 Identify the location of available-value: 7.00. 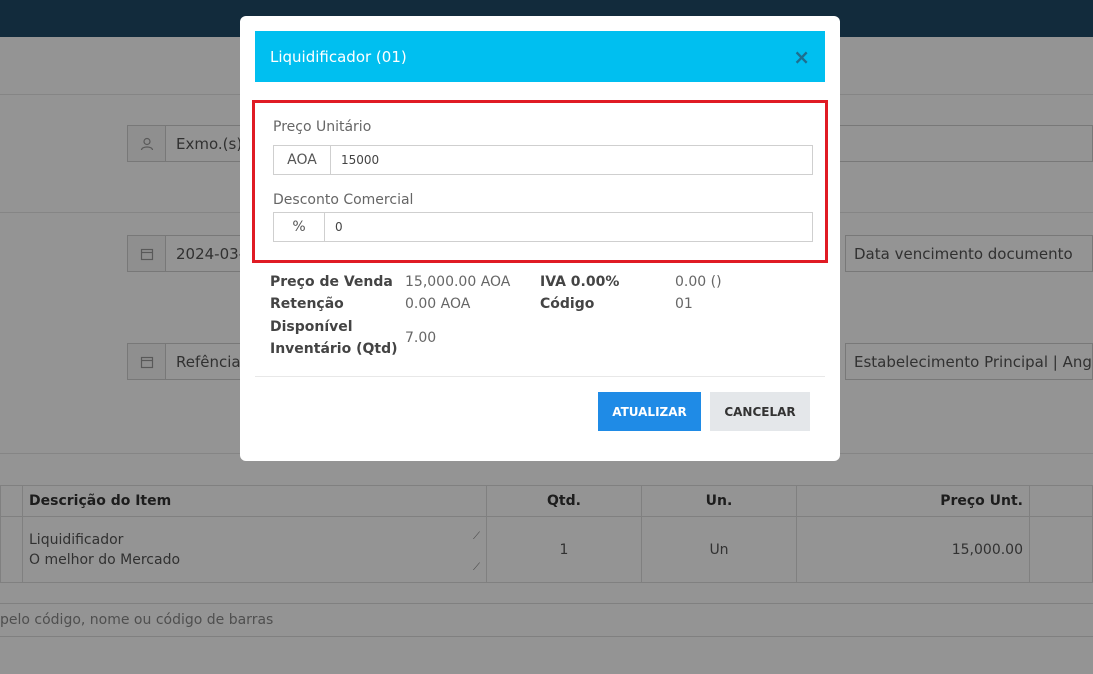
(421, 338).